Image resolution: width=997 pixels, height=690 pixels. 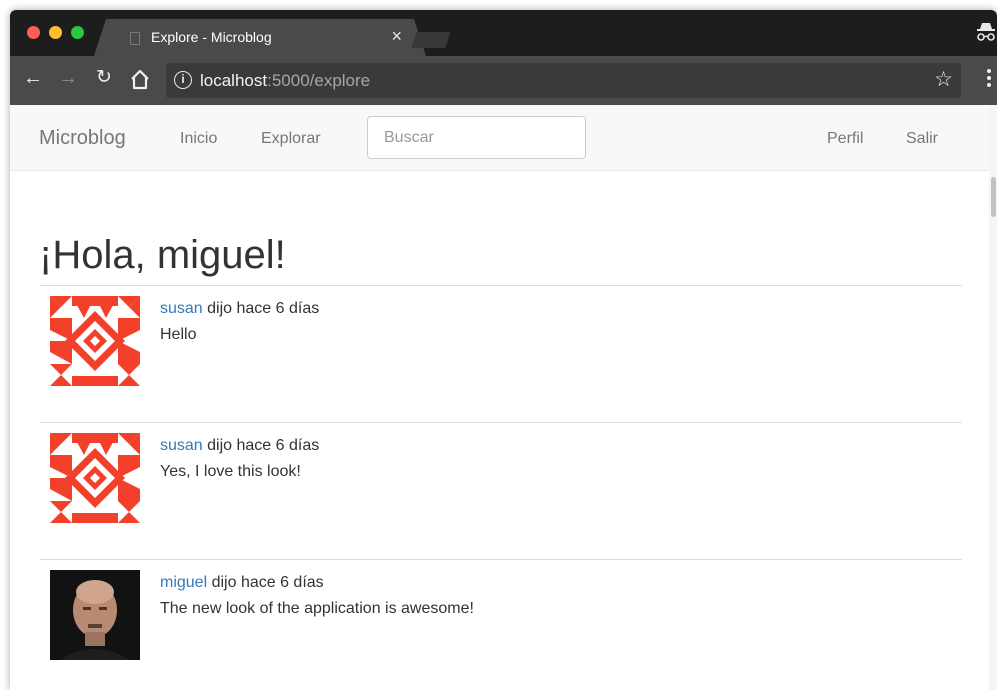 What do you see at coordinates (55, 32) in the screenshot?
I see `minimize-window-button` at bounding box center [55, 32].